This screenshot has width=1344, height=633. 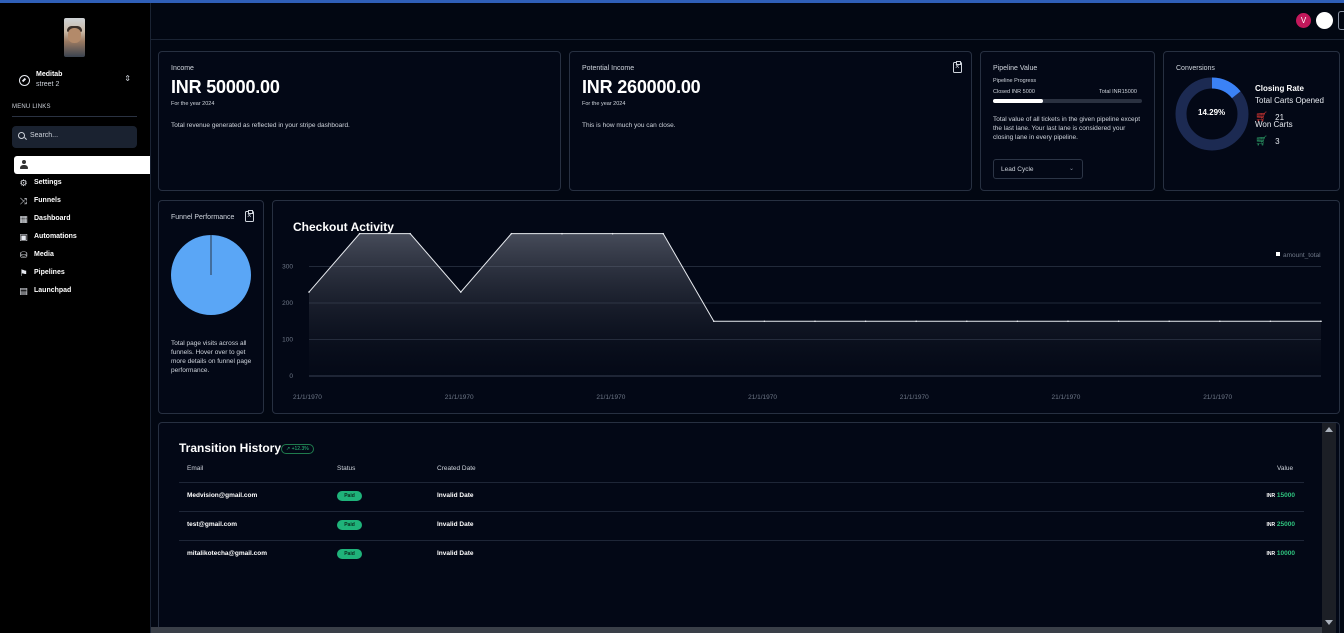 What do you see at coordinates (297, 449) in the screenshot?
I see `change-badge: ↗ +12.3%` at bounding box center [297, 449].